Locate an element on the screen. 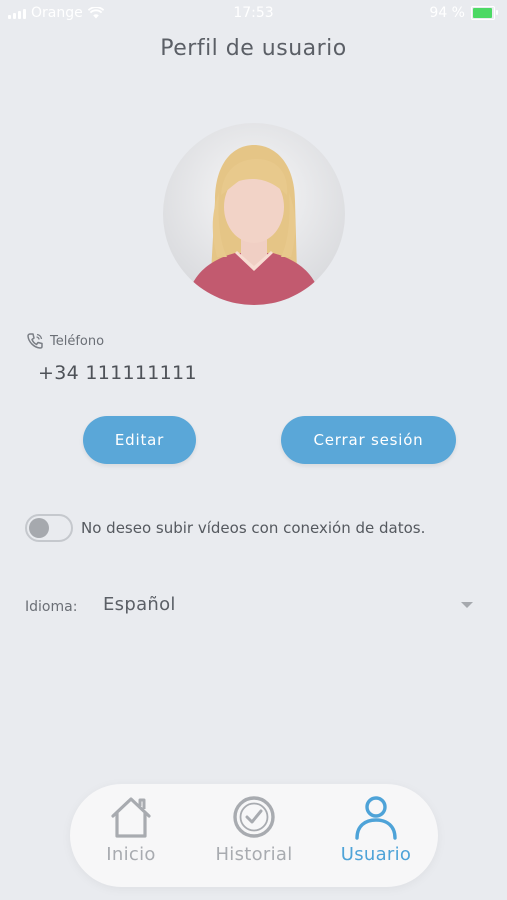  clock-icon is located at coordinates (254, 817).